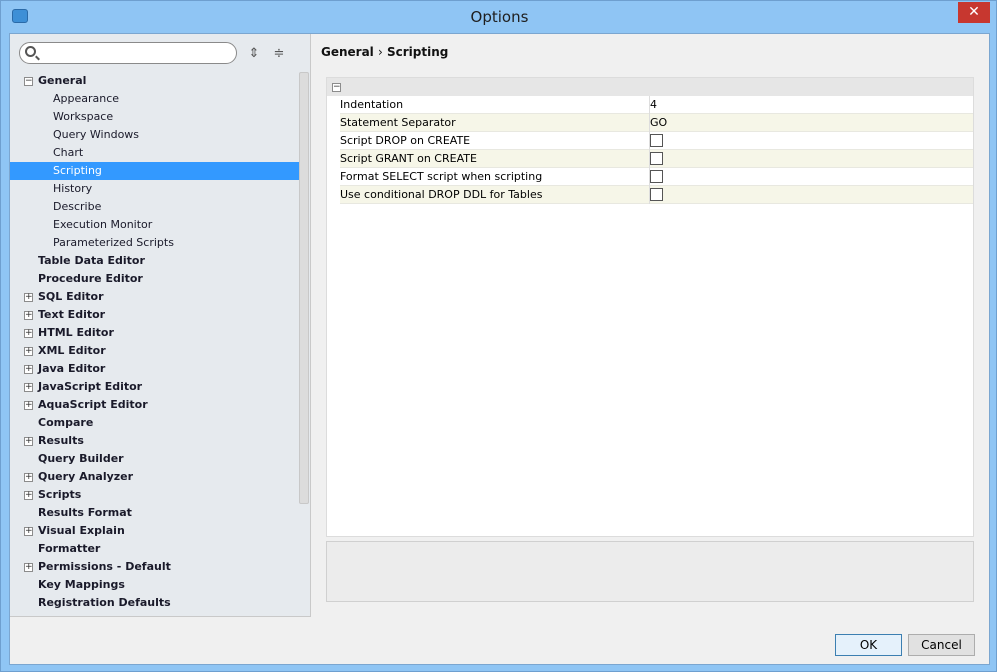 This screenshot has width=997, height=672. Describe the element at coordinates (71, 296) in the screenshot. I see `tree-item-label: SQL Editor` at that location.